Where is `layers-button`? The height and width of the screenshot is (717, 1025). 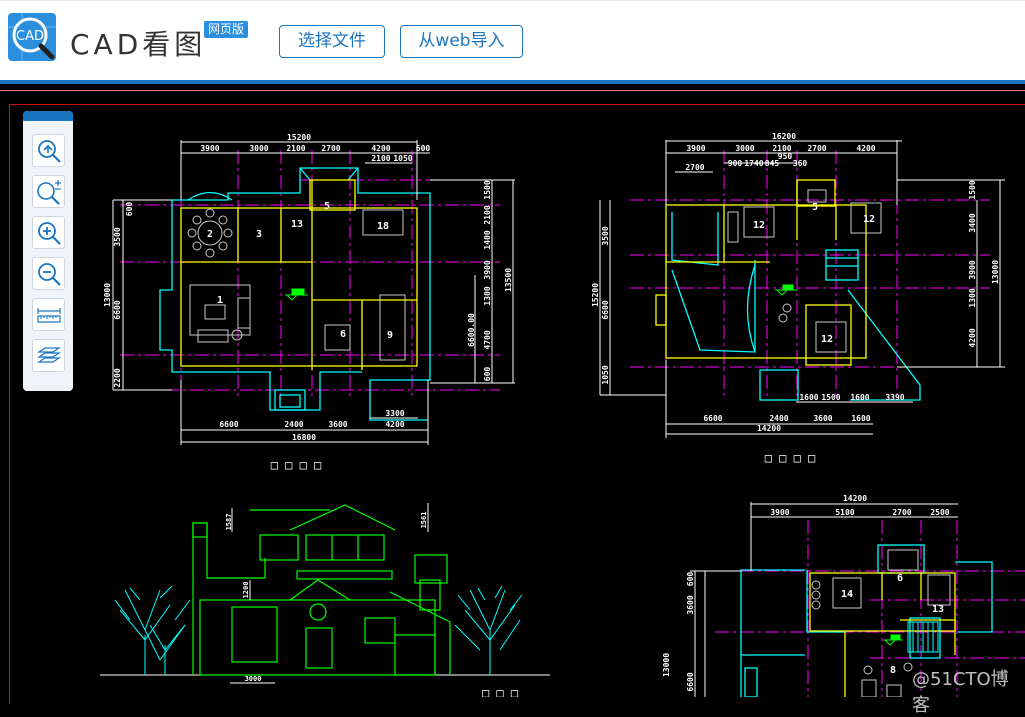
layers-button is located at coordinates (48, 355).